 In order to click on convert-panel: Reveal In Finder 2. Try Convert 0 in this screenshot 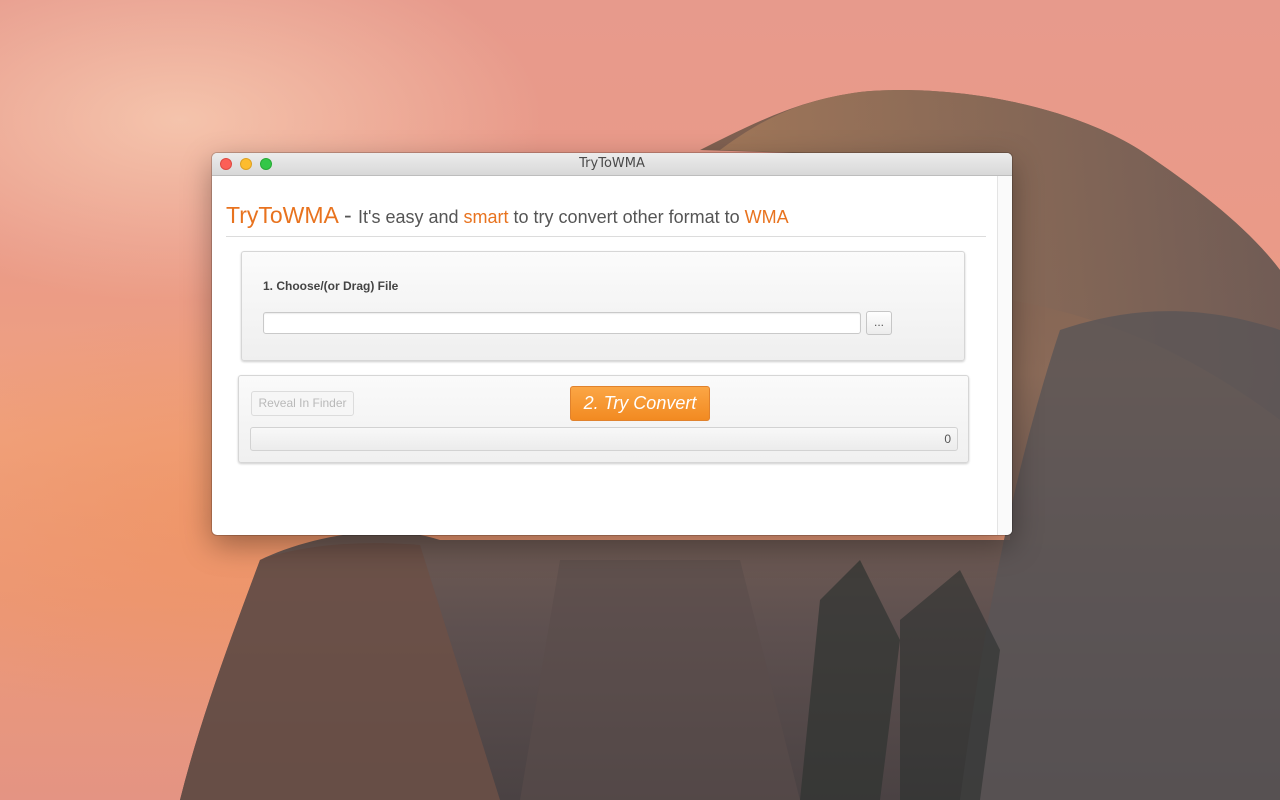, I will do `click(603, 419)`.